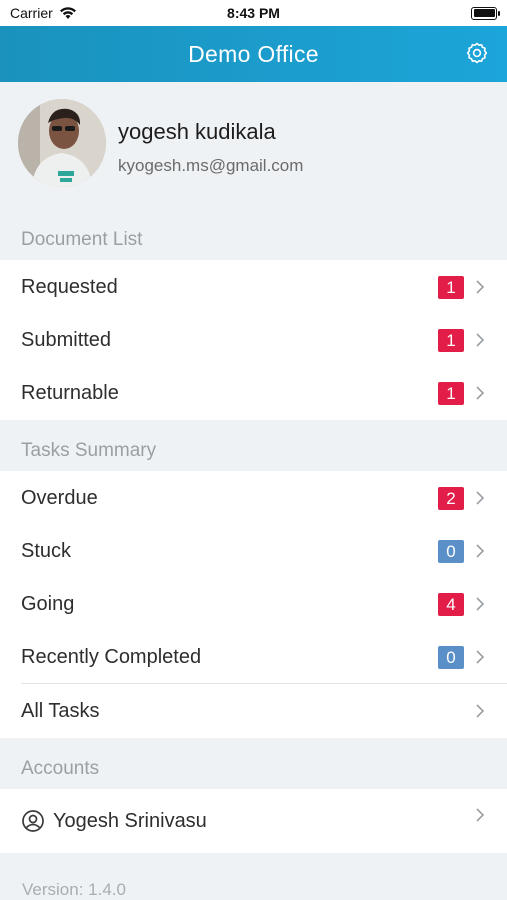 The height and width of the screenshot is (900, 507). What do you see at coordinates (66, 339) in the screenshot?
I see `list-item-label: Submitted` at bounding box center [66, 339].